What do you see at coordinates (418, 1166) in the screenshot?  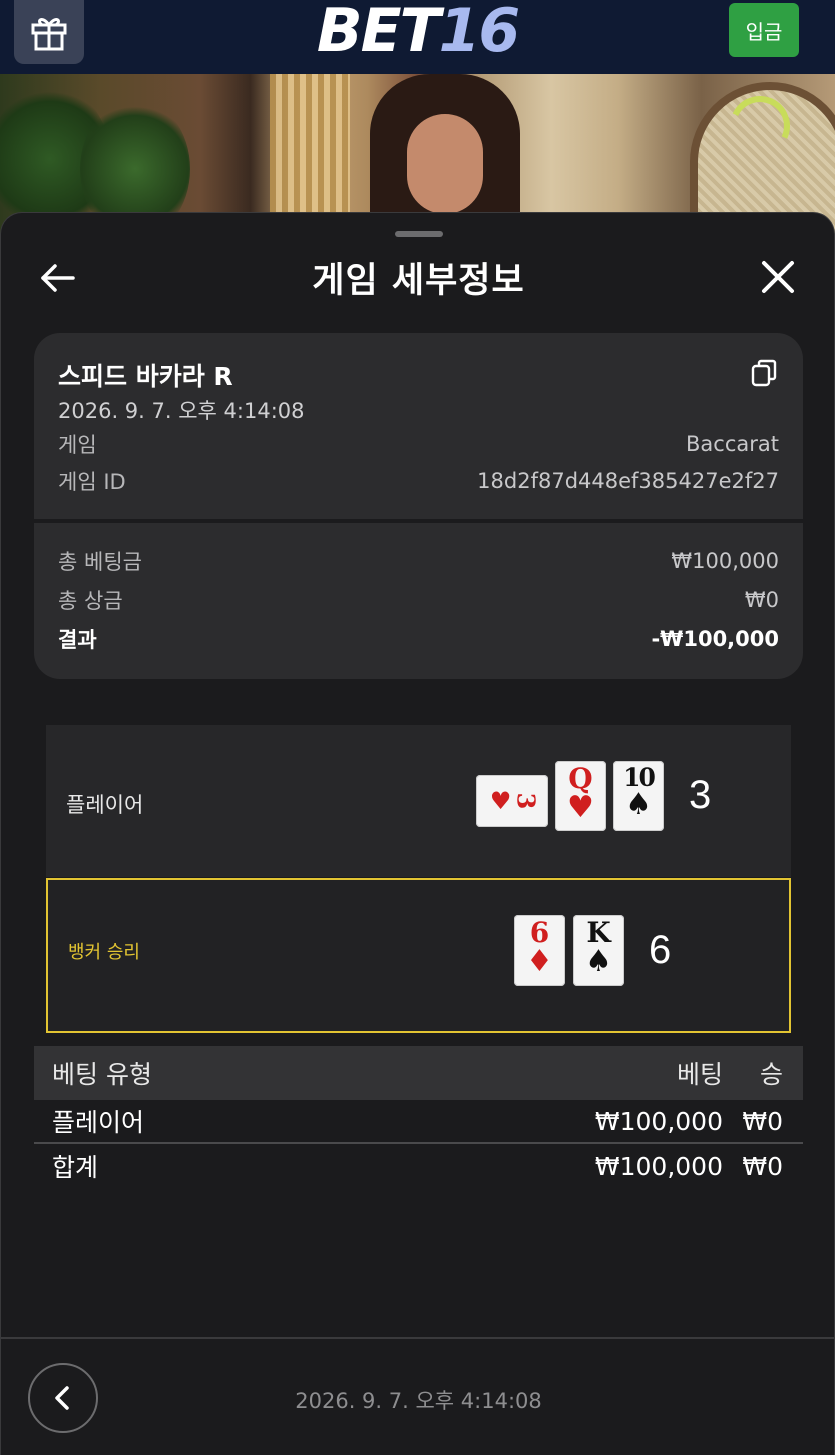 I see `table-row: 합계 ₩100,000 ₩0` at bounding box center [418, 1166].